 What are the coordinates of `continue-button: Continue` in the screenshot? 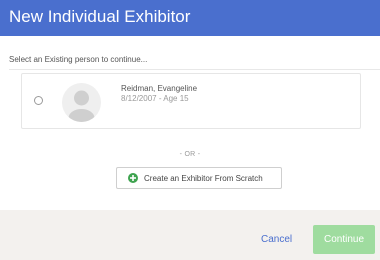 It's located at (344, 239).